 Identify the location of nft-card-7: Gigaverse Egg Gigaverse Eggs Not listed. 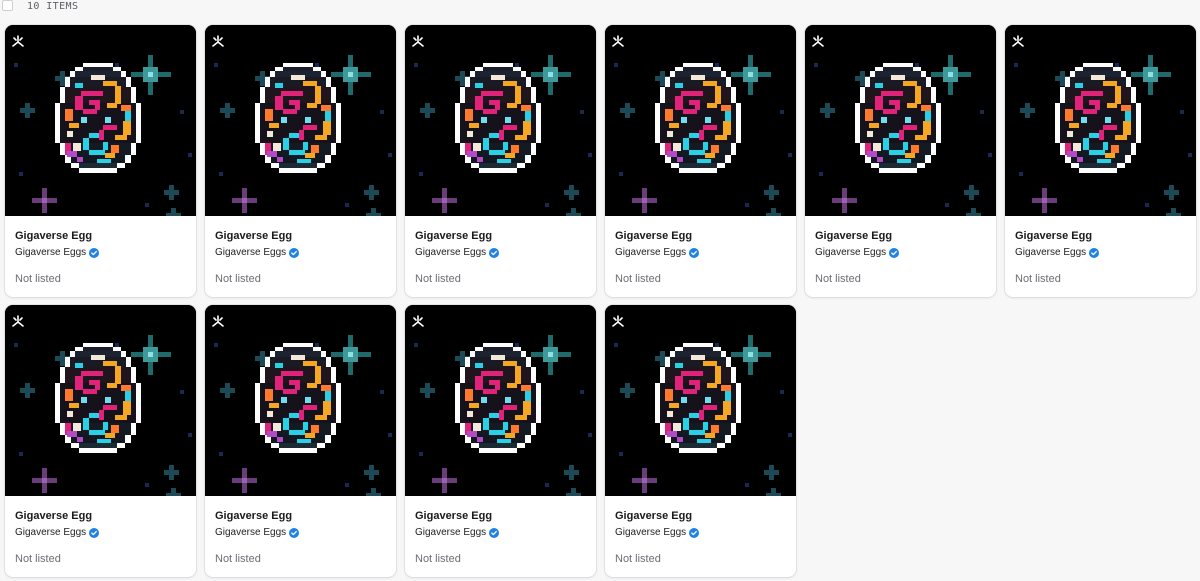
(100, 441).